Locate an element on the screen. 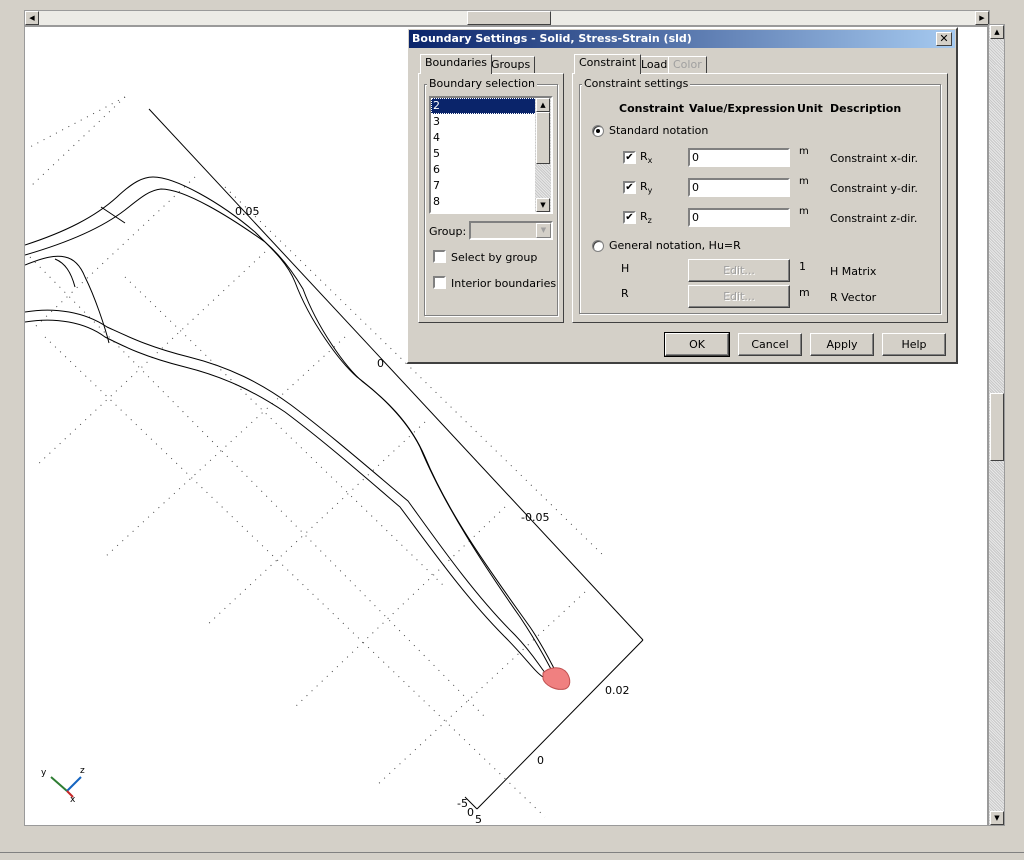 This screenshot has height=860, width=1024. r-vector-name: R is located at coordinates (625, 293).